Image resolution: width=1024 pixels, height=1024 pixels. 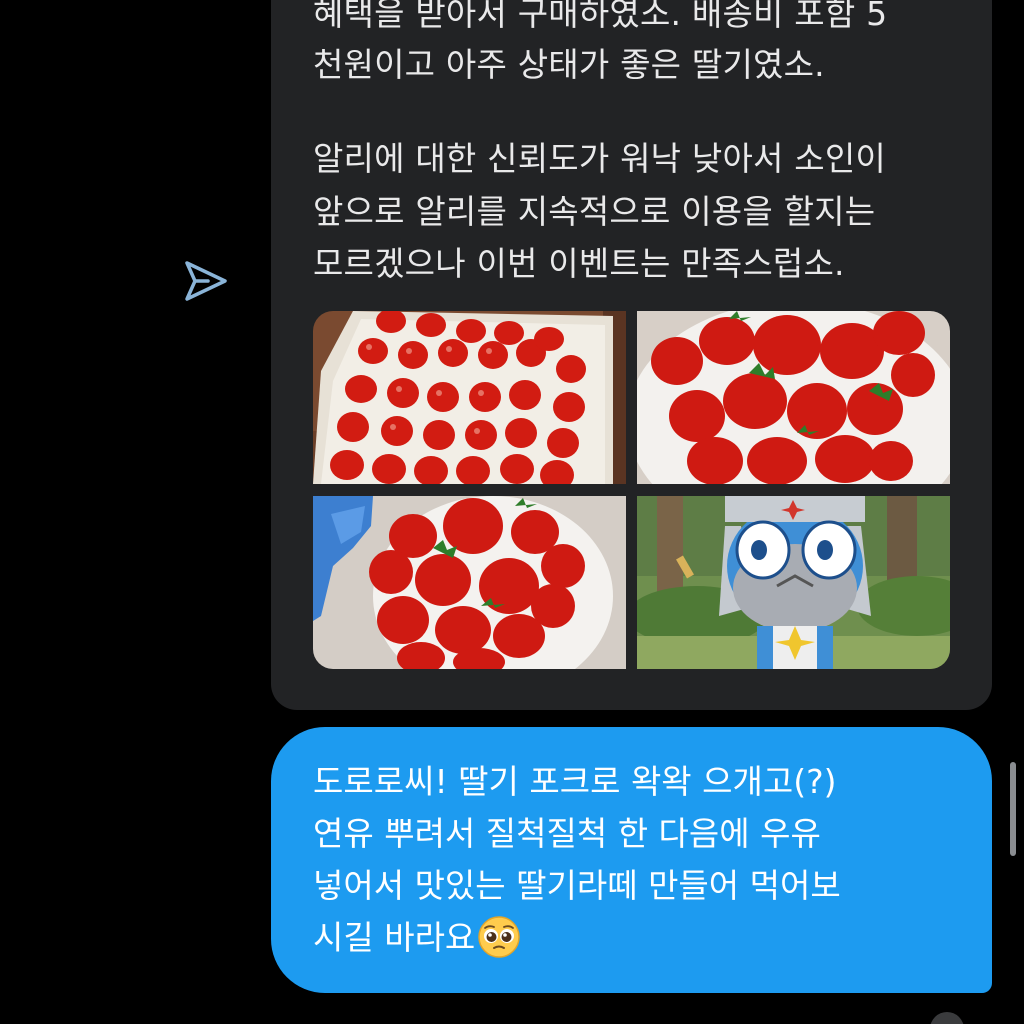 I want to click on sent-message-line: 연유 뿌려서 질척질척 한 다음에 우유, so click(x=567, y=833).